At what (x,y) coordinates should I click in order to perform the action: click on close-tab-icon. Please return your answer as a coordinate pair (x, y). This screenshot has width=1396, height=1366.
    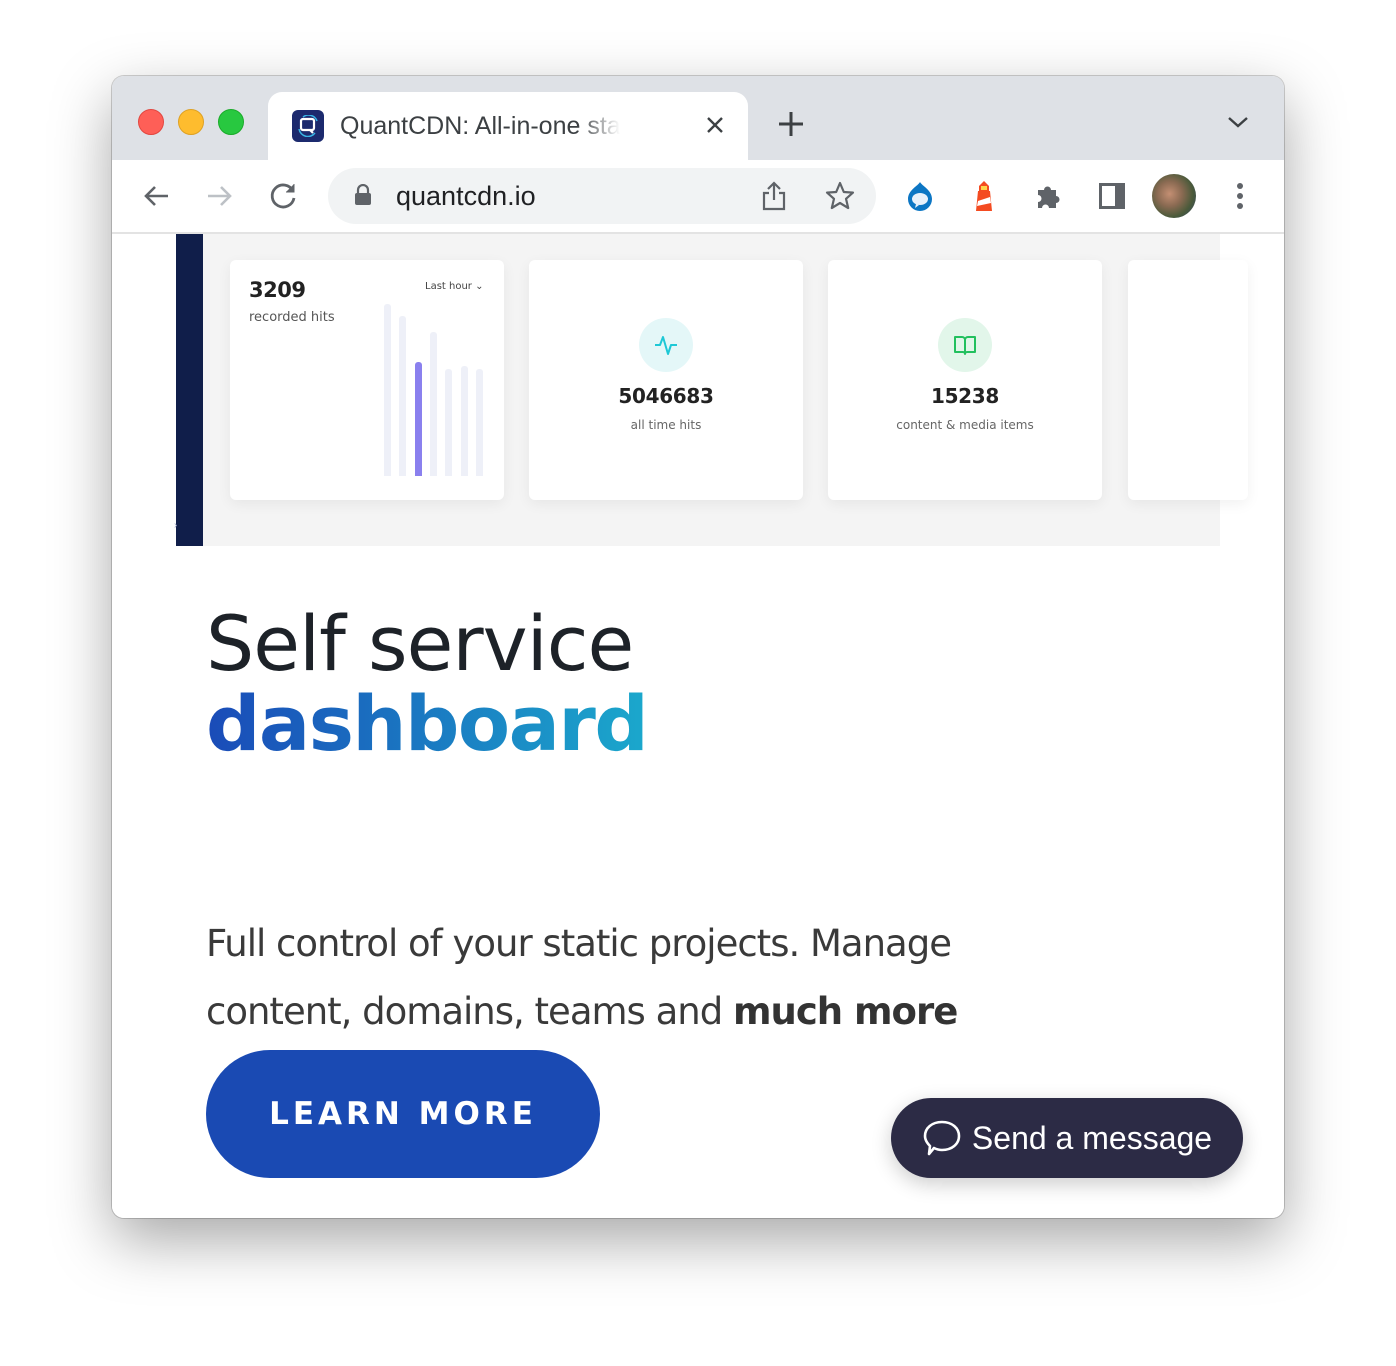
    Looking at the image, I should click on (715, 125).